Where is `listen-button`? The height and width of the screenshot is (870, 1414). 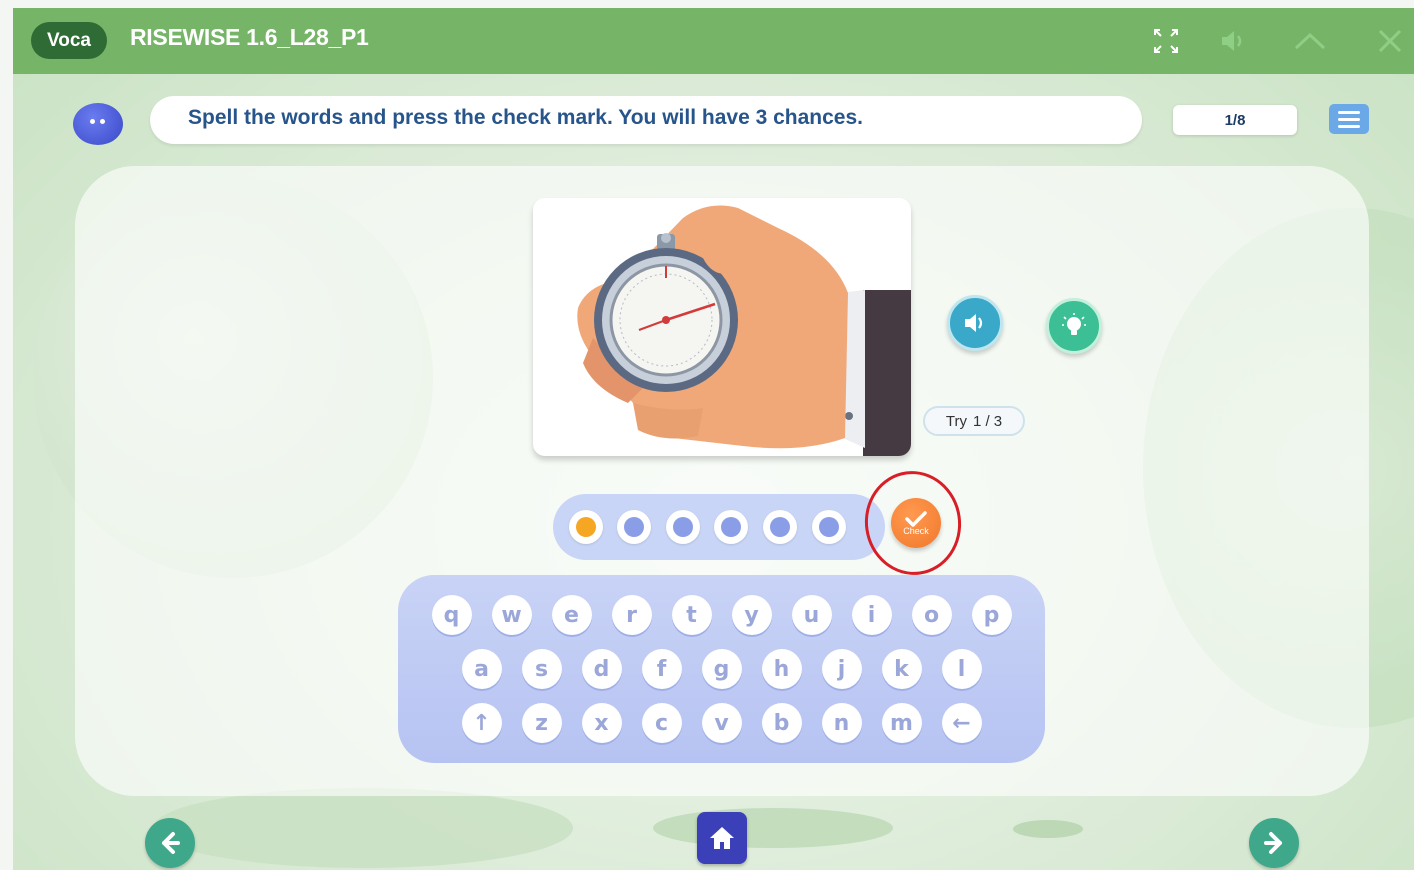 listen-button is located at coordinates (975, 323).